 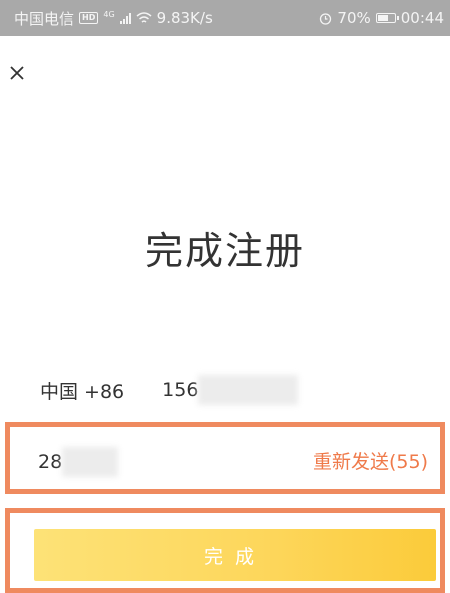 I want to click on wifi-icon, so click(x=144, y=17).